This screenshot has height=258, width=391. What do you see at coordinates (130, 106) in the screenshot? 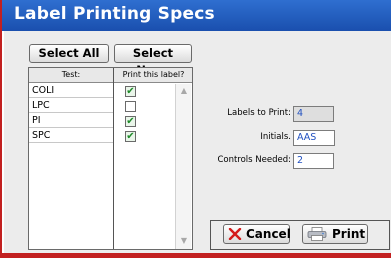
I see `print-checkbox-lpc` at bounding box center [130, 106].